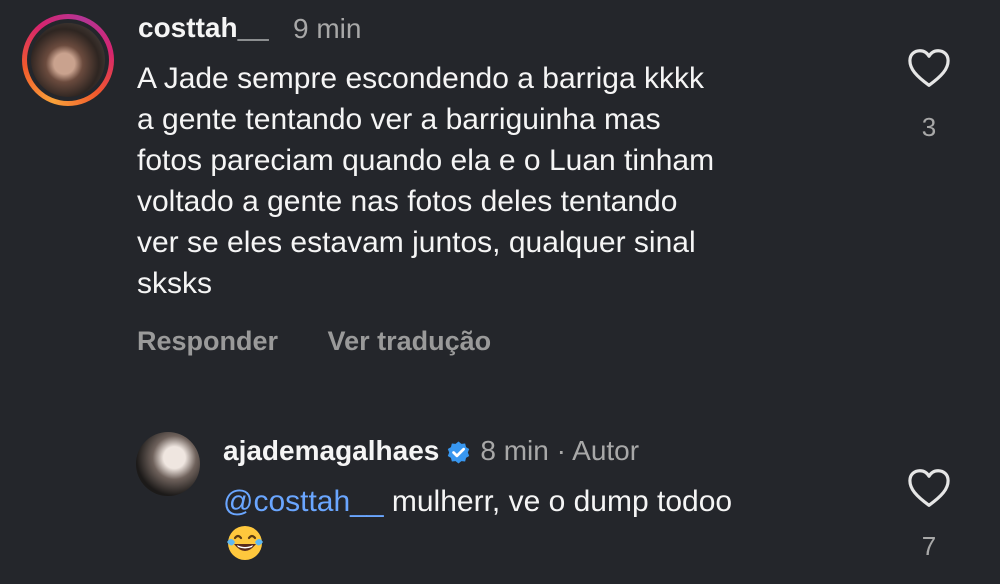 The height and width of the screenshot is (584, 1000). What do you see at coordinates (459, 452) in the screenshot?
I see `verified-badge-icon` at bounding box center [459, 452].